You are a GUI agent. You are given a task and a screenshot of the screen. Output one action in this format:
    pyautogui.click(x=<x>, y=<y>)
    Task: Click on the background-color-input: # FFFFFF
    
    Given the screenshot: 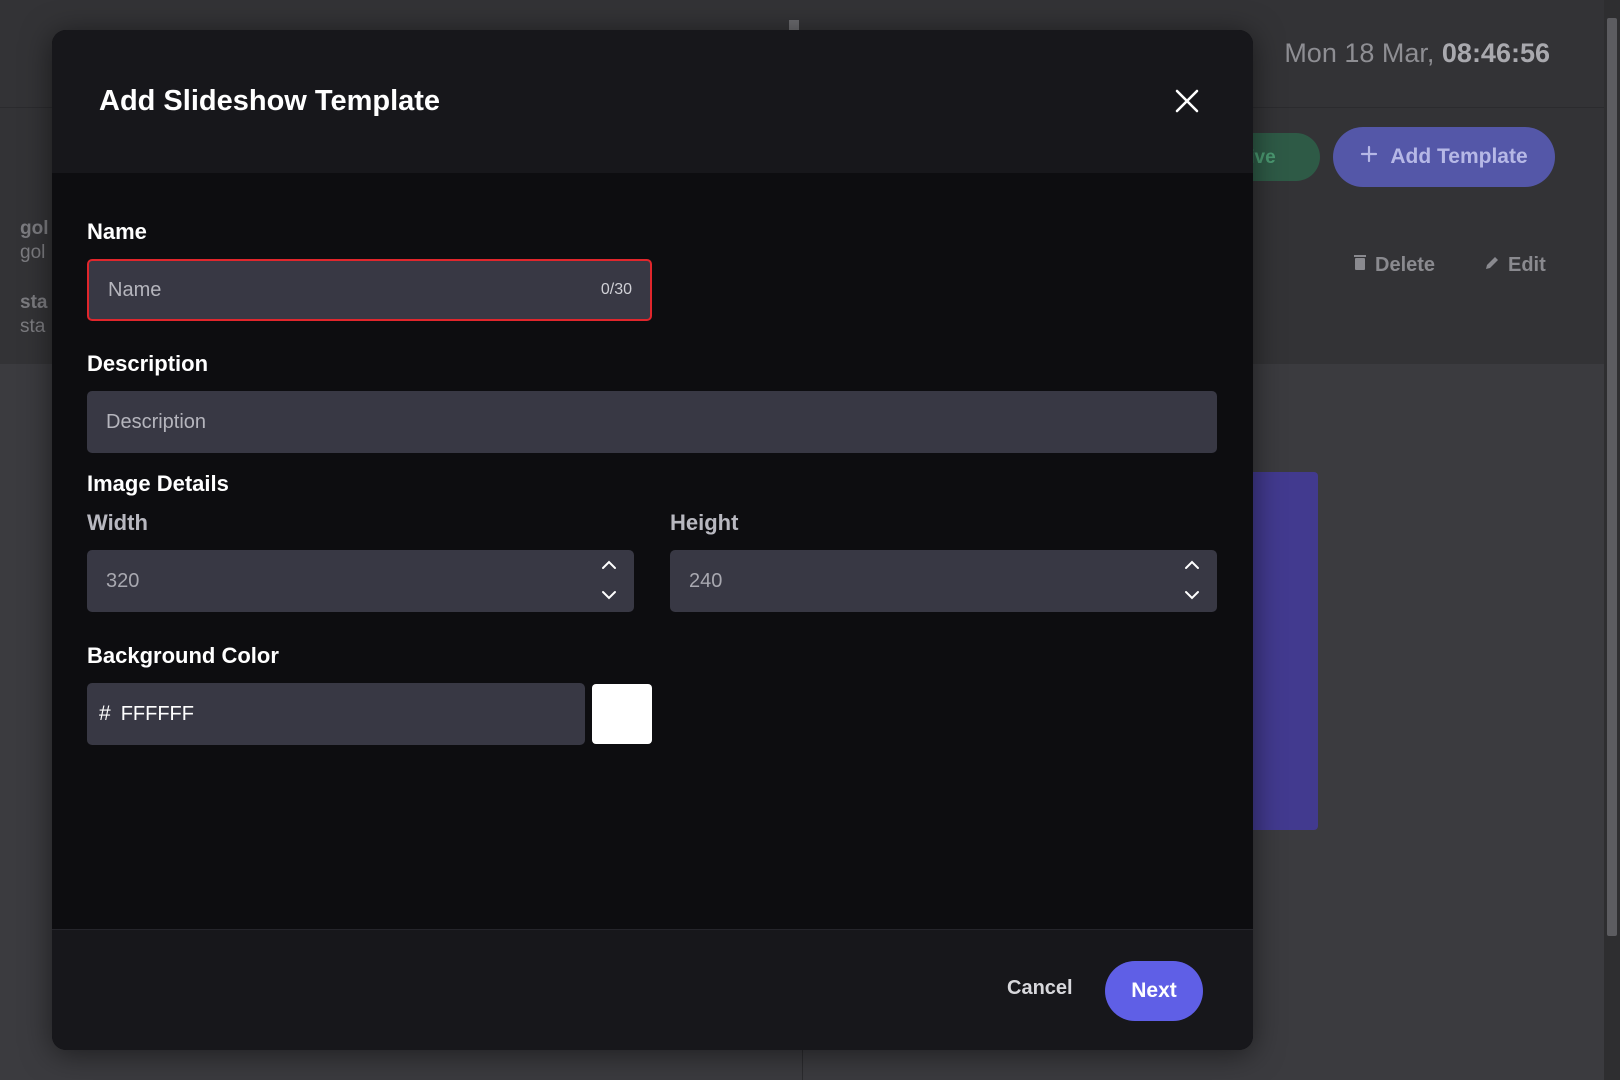 What is the action you would take?
    pyautogui.click(x=336, y=714)
    